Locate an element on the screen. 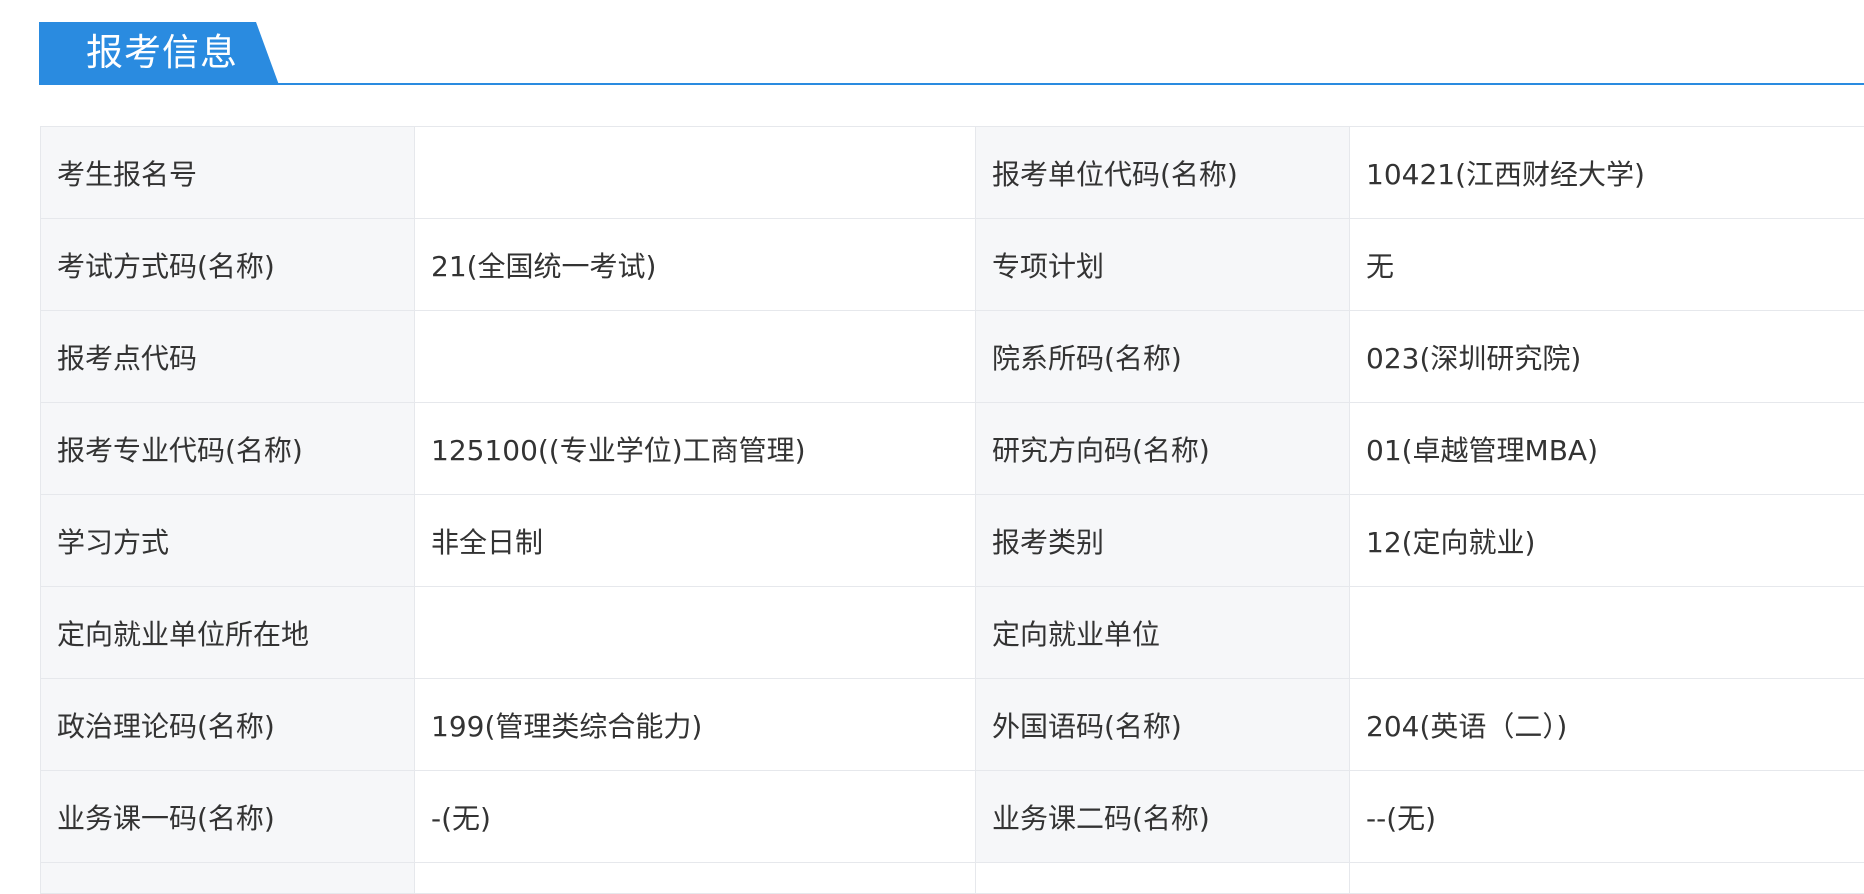  field-value: 21(全国统一考试) is located at coordinates (695, 265).